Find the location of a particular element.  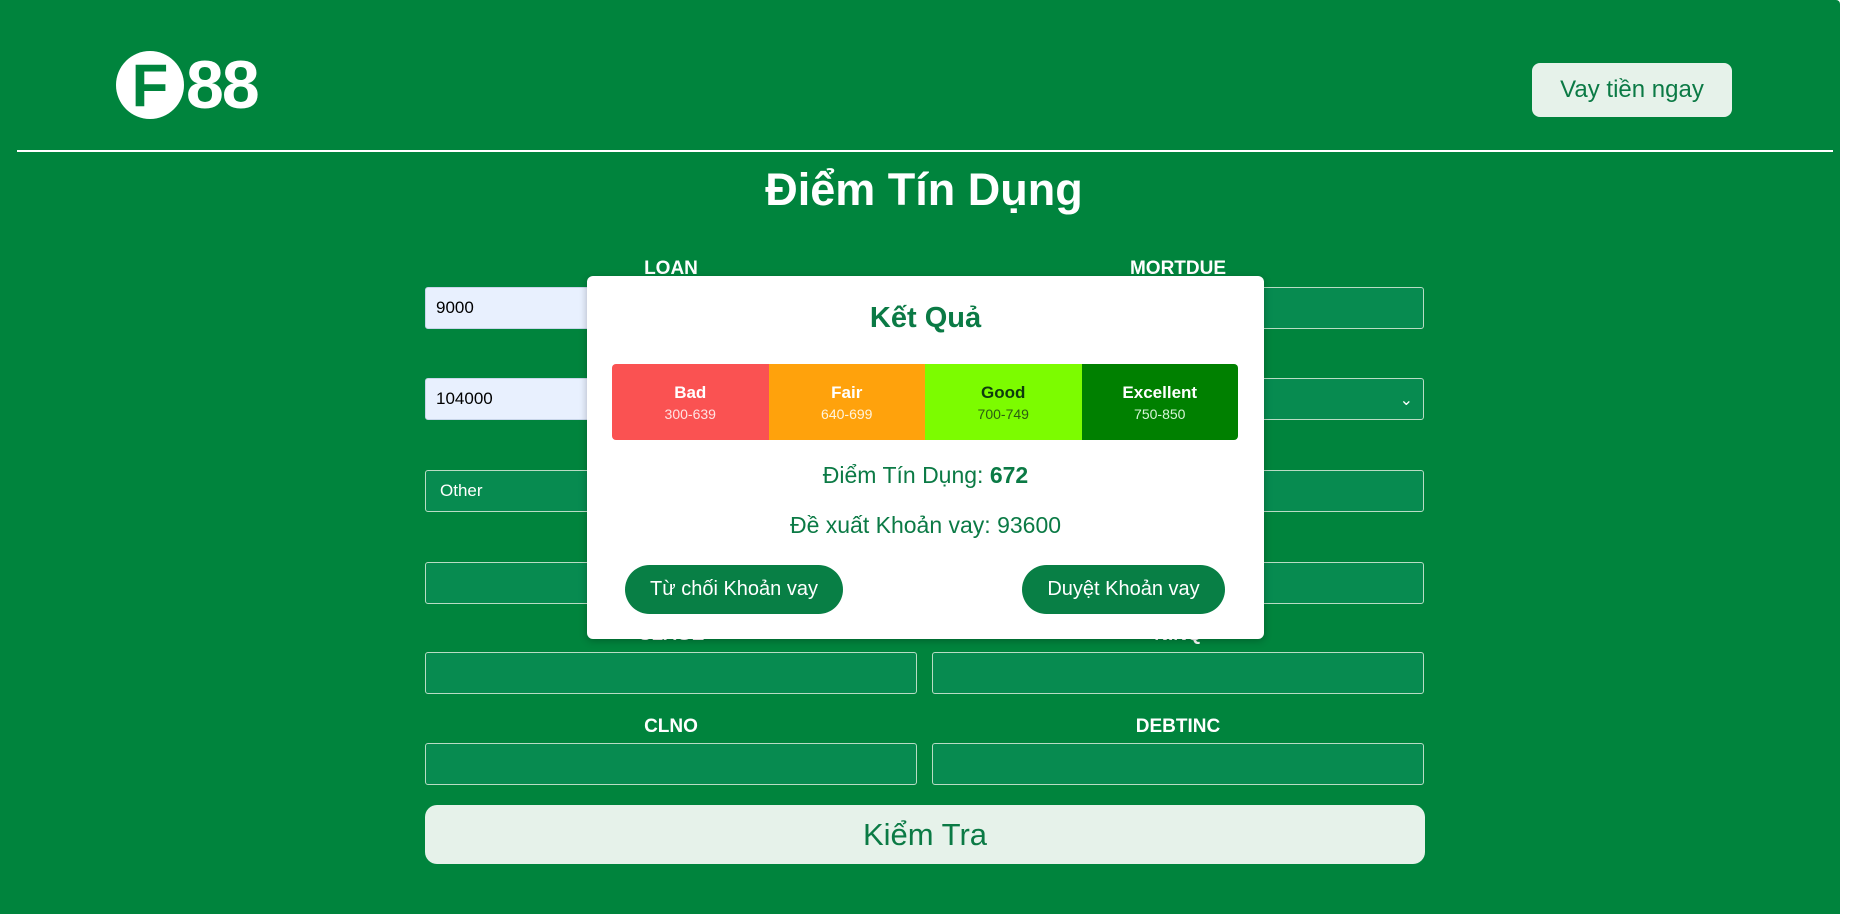

score-value: 672 is located at coordinates (1009, 475).